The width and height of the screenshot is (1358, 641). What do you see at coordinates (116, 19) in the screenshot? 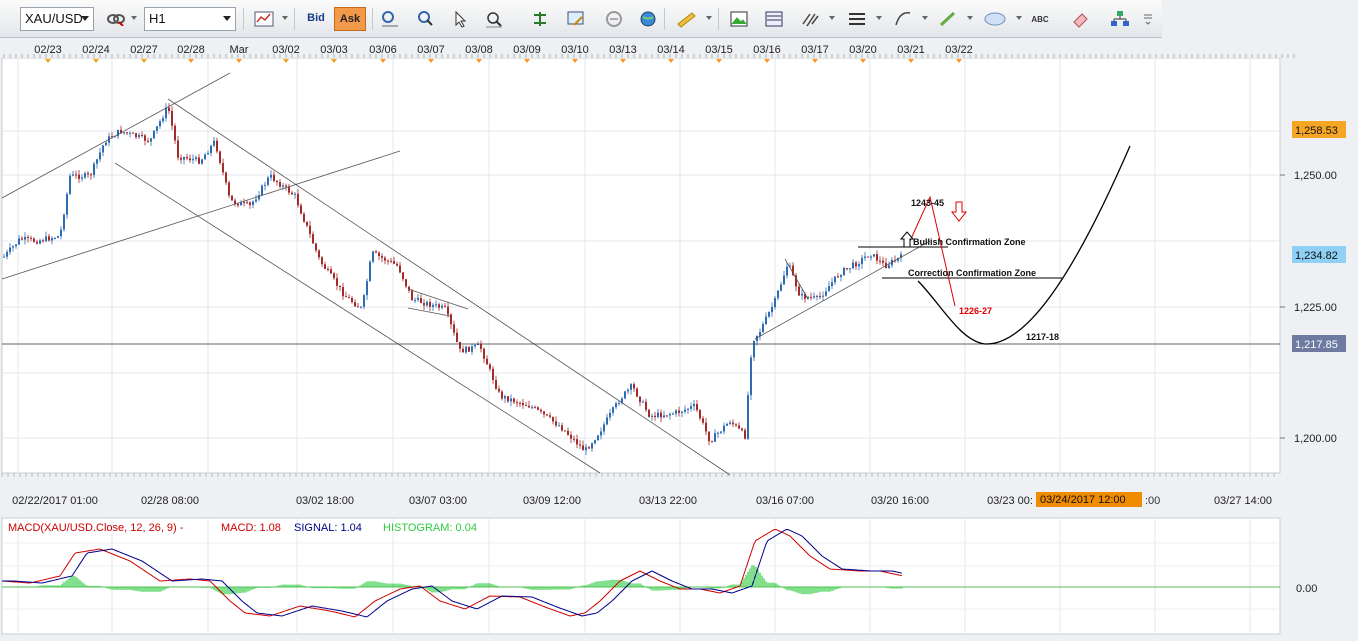
I see `link-icon` at bounding box center [116, 19].